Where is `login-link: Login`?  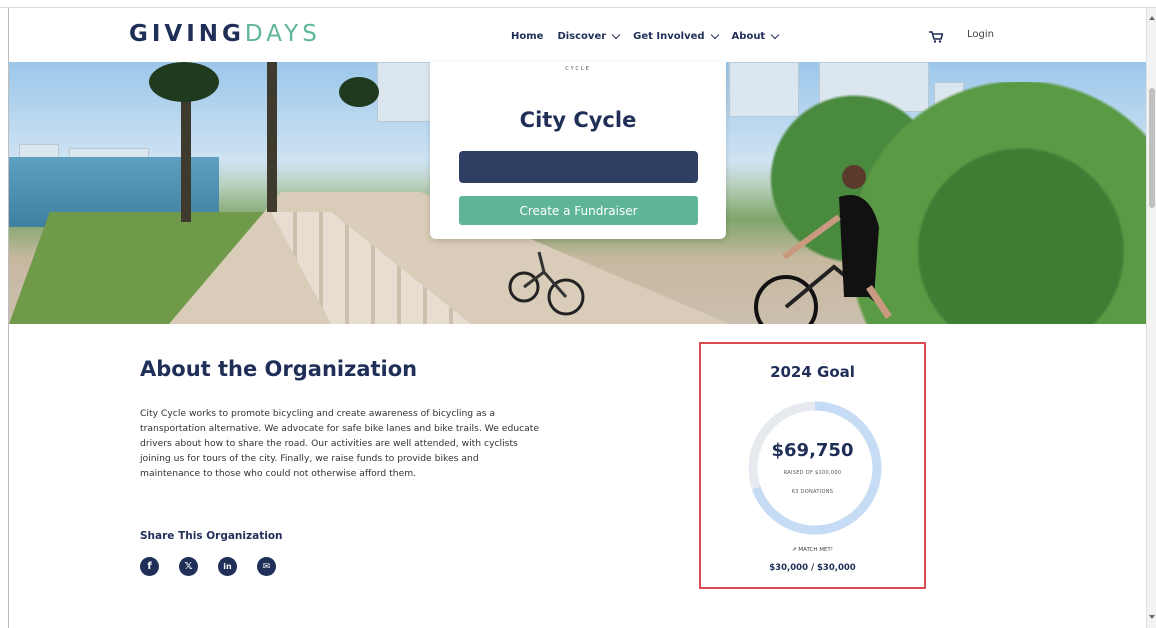
login-link: Login is located at coordinates (980, 34).